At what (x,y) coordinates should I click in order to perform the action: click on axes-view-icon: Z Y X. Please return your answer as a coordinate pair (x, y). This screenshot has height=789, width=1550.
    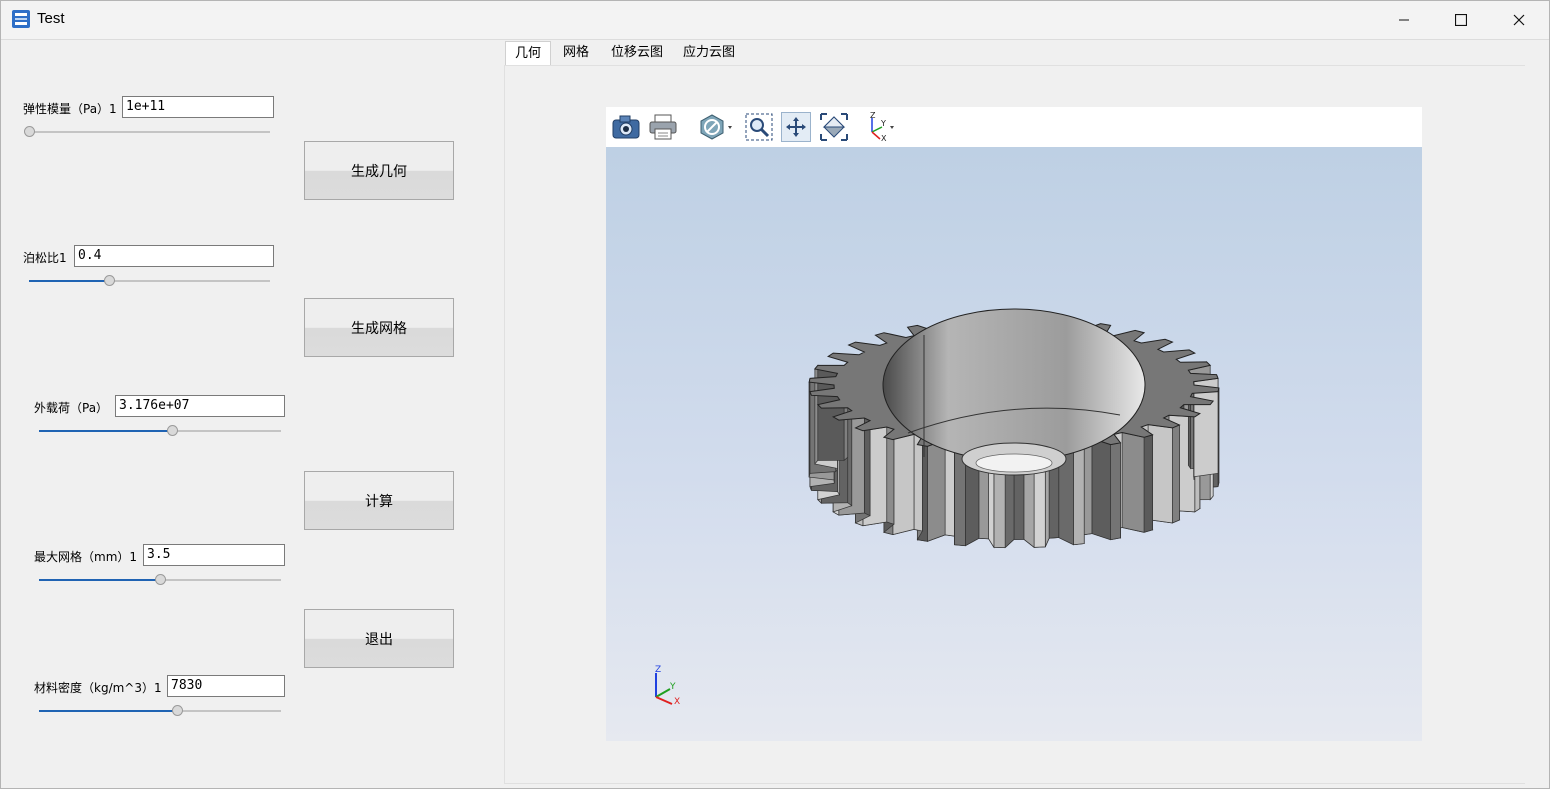
    Looking at the image, I should click on (882, 127).